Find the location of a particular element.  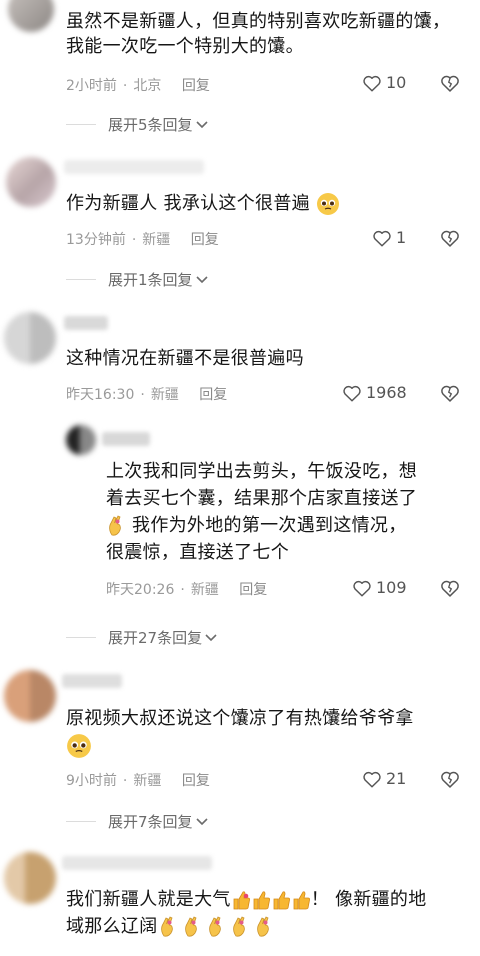

comment-text: 这种情况在新疆不是很普遍吗 is located at coordinates (185, 358).